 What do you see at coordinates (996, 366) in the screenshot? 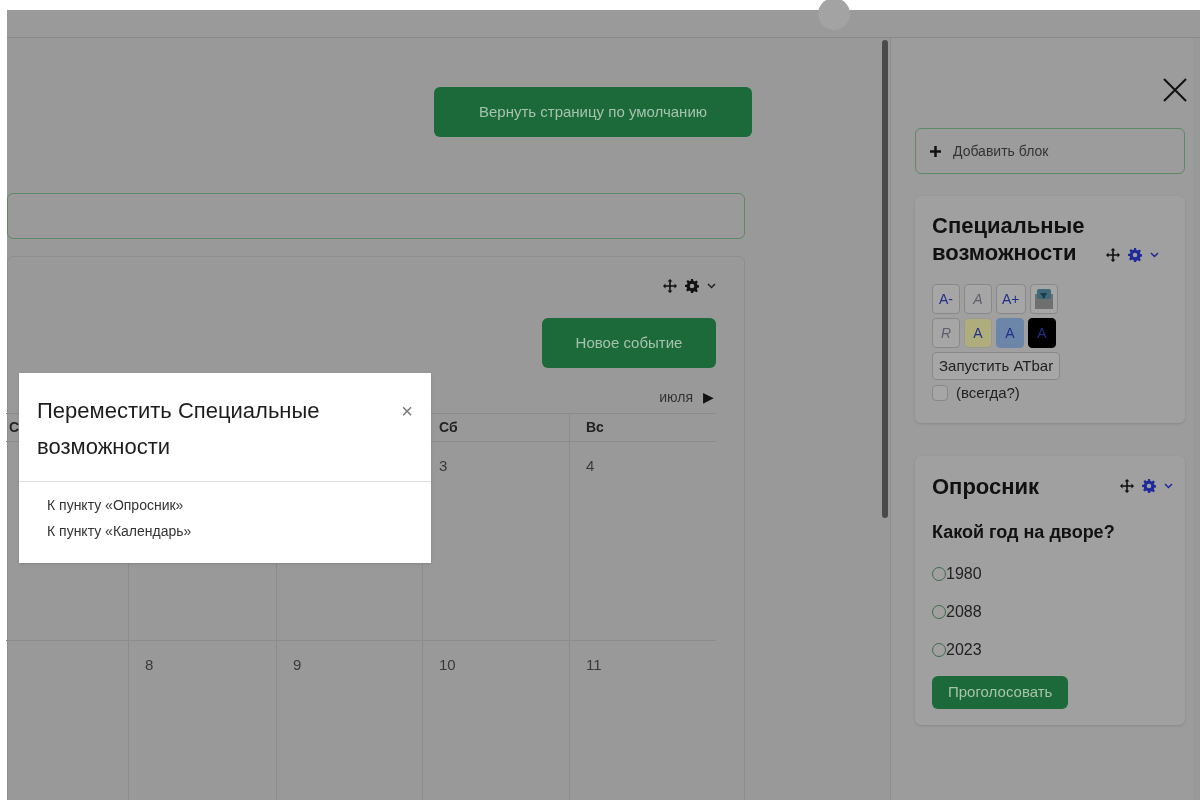
I see `atbar-button: Запустить ATbar` at bounding box center [996, 366].